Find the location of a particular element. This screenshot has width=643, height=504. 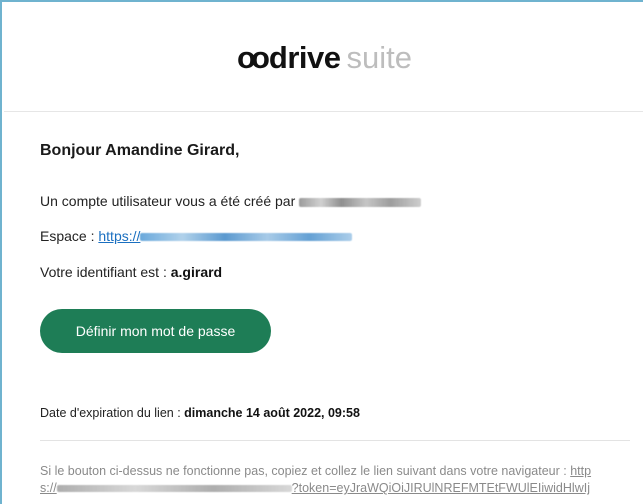

space-link: https:// is located at coordinates (225, 236).